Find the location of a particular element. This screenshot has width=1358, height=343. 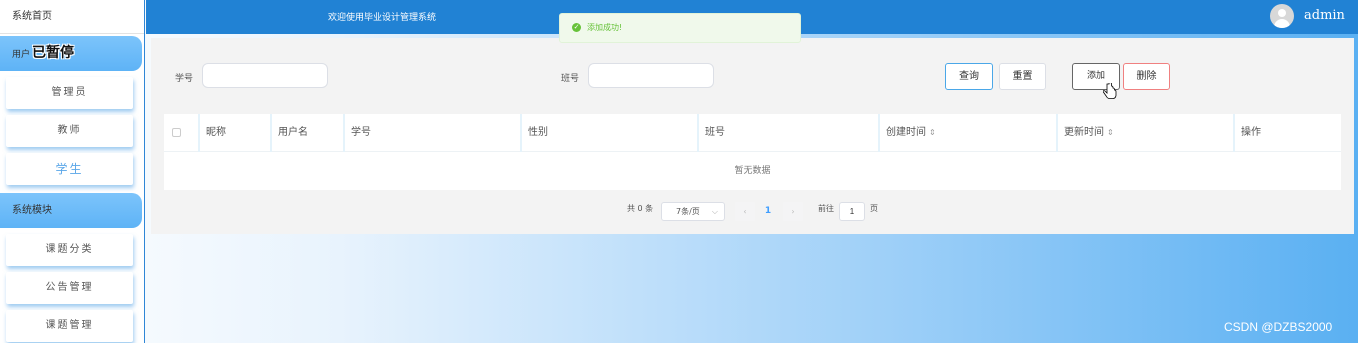

avatar-icon is located at coordinates (1282, 16).